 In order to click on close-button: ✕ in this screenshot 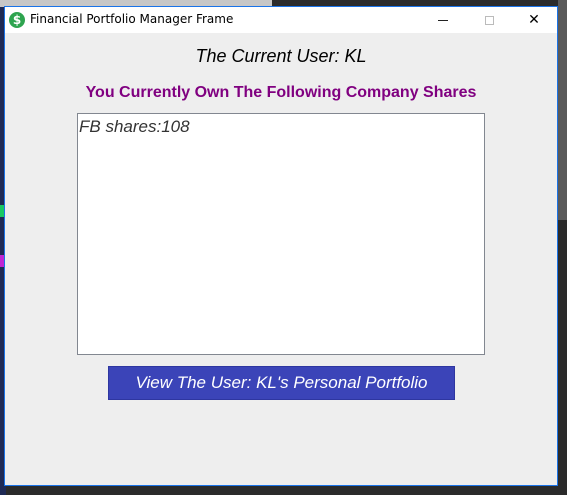, I will do `click(534, 20)`.